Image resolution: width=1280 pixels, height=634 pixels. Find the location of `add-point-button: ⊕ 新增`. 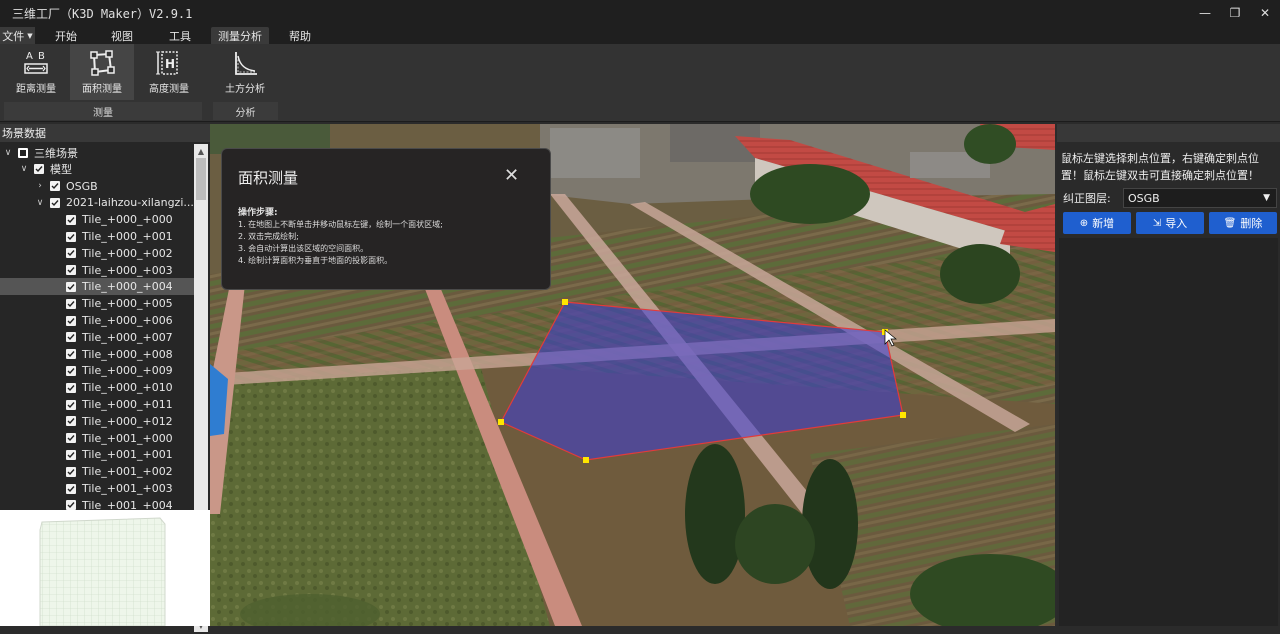

add-point-button: ⊕ 新增 is located at coordinates (1097, 223).